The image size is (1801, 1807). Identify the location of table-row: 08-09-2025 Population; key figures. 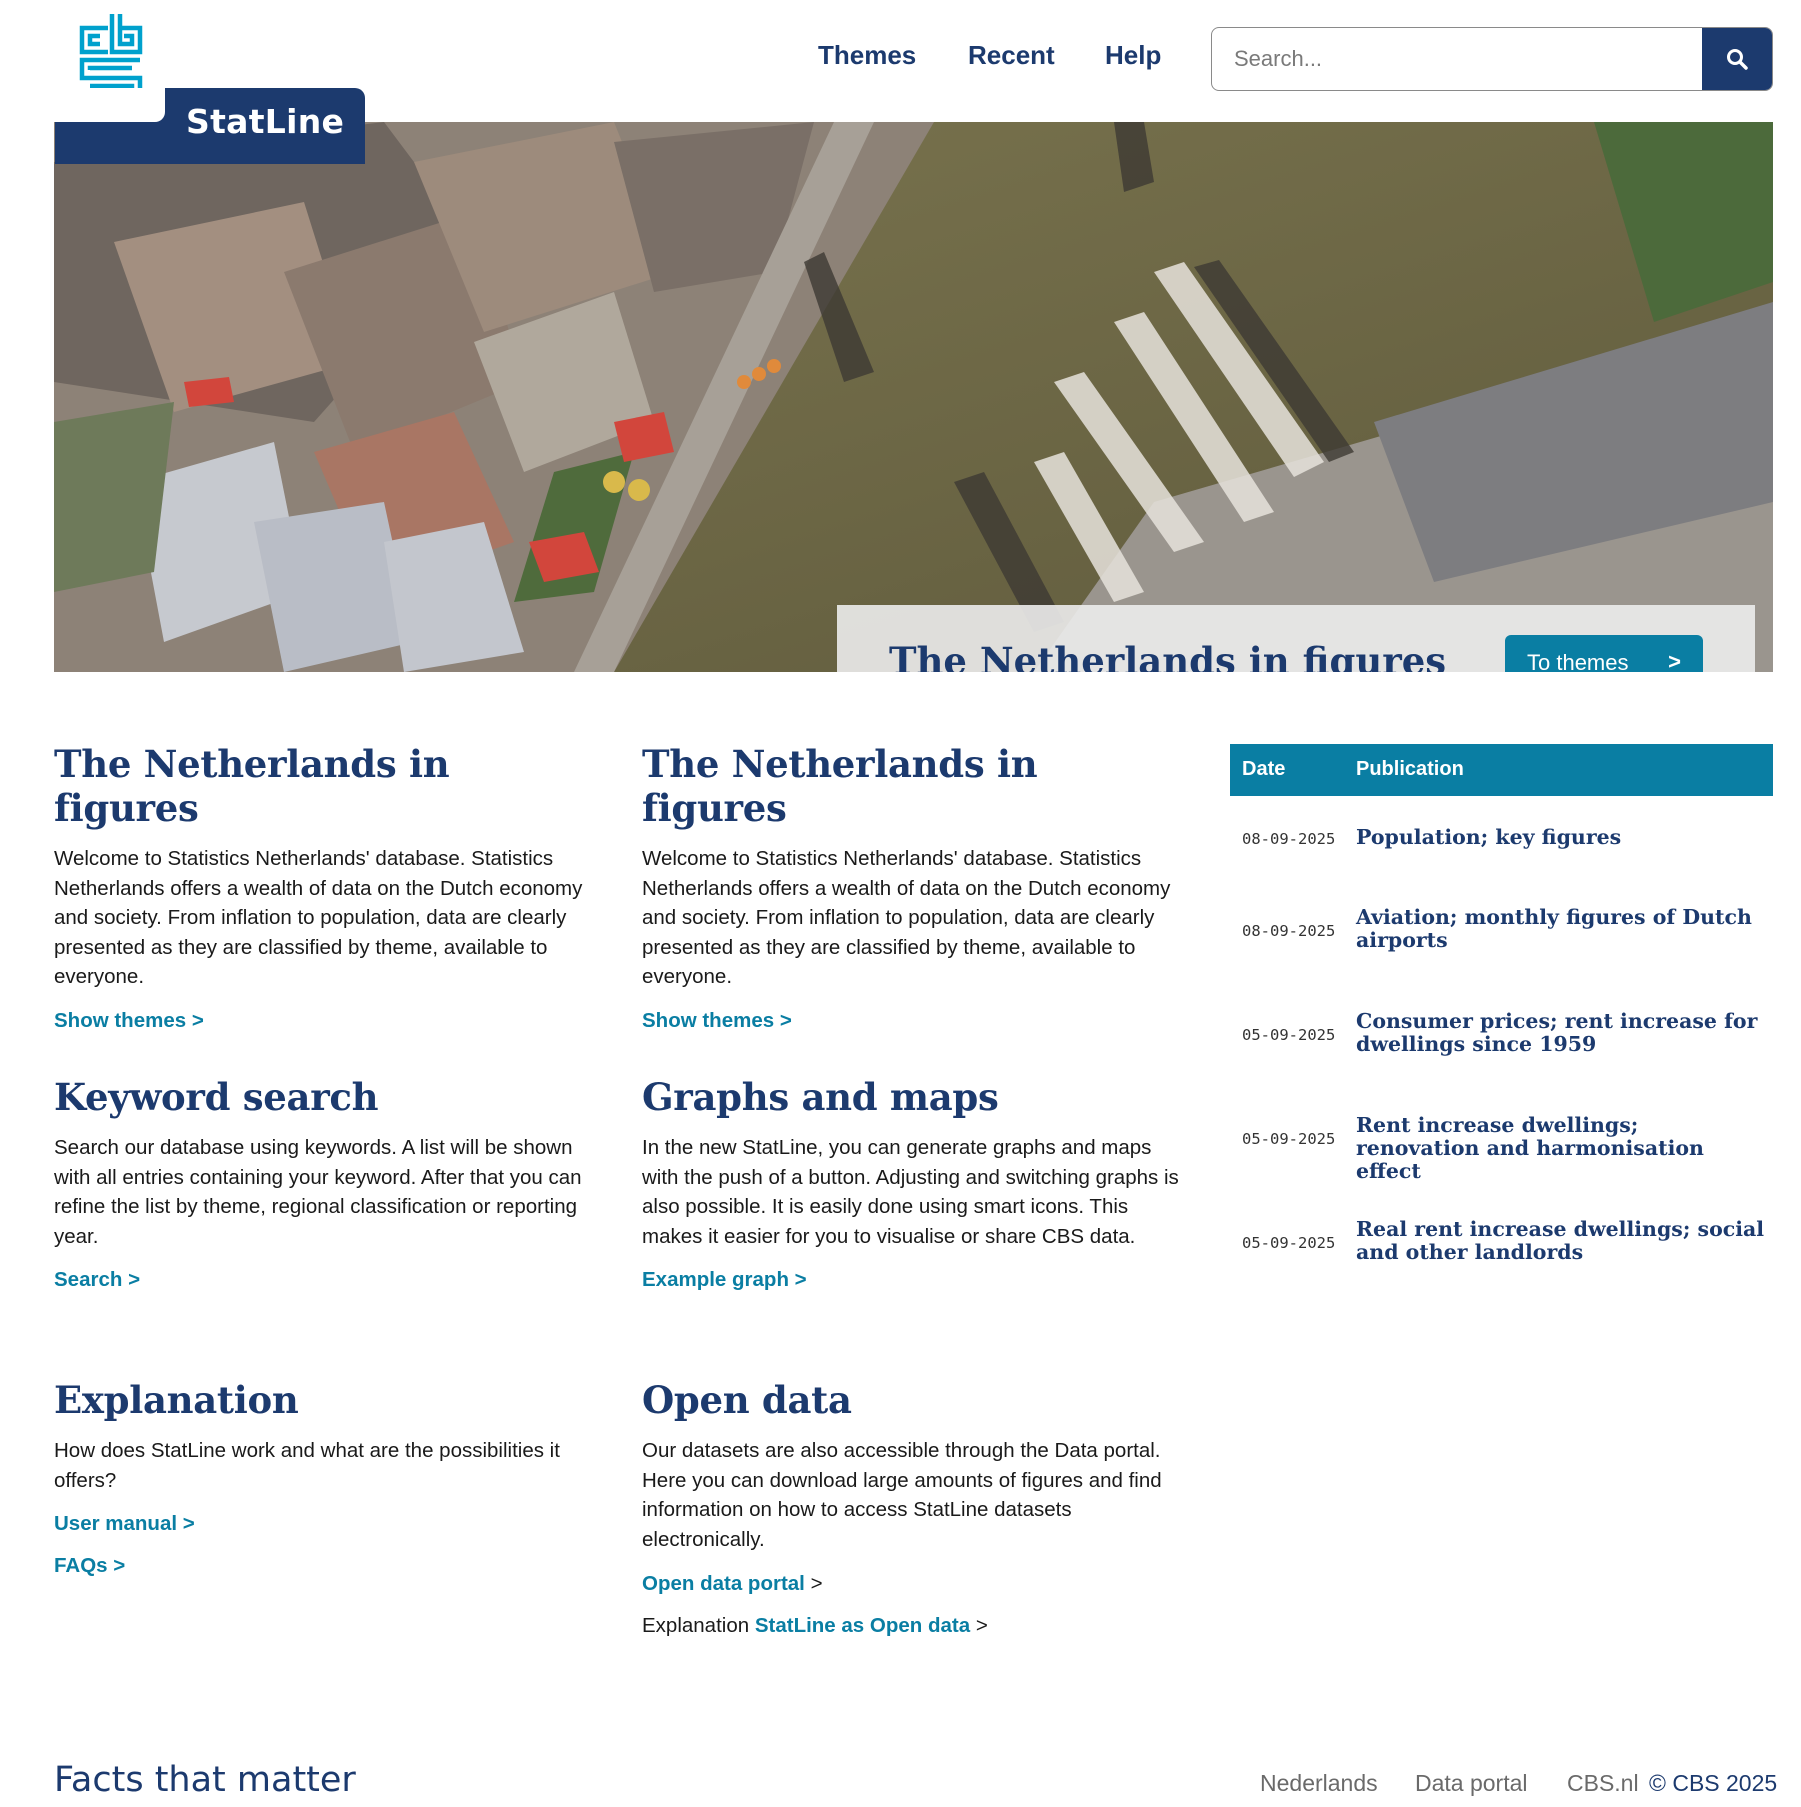
(1501, 848).